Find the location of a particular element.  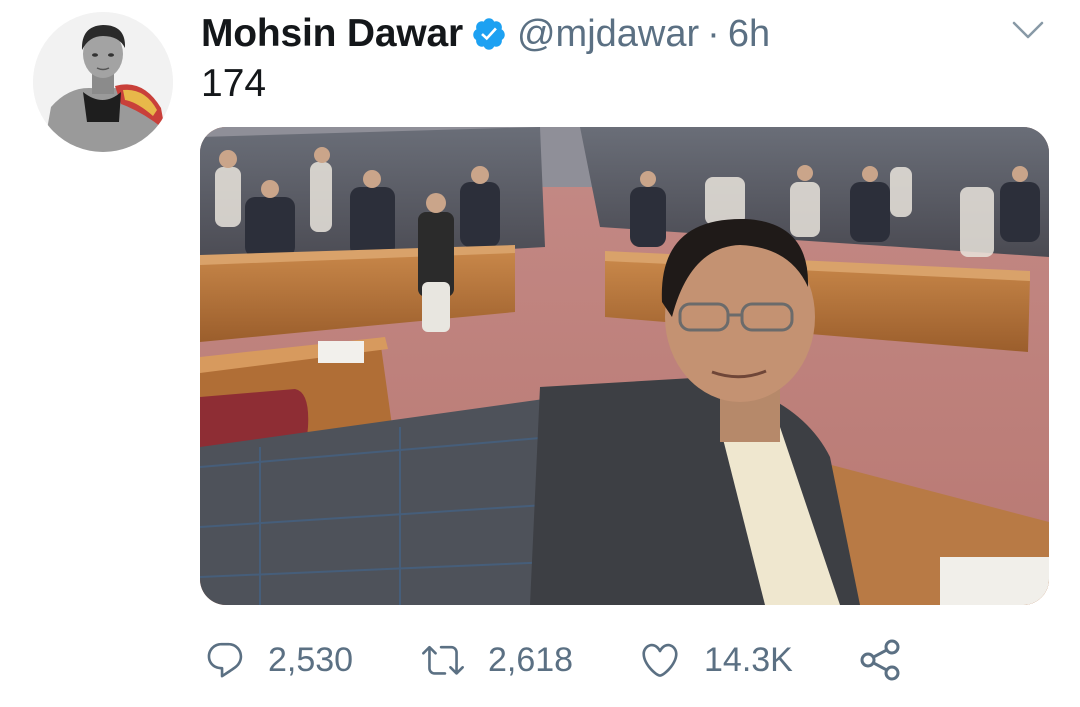

share-icon is located at coordinates (880, 660).